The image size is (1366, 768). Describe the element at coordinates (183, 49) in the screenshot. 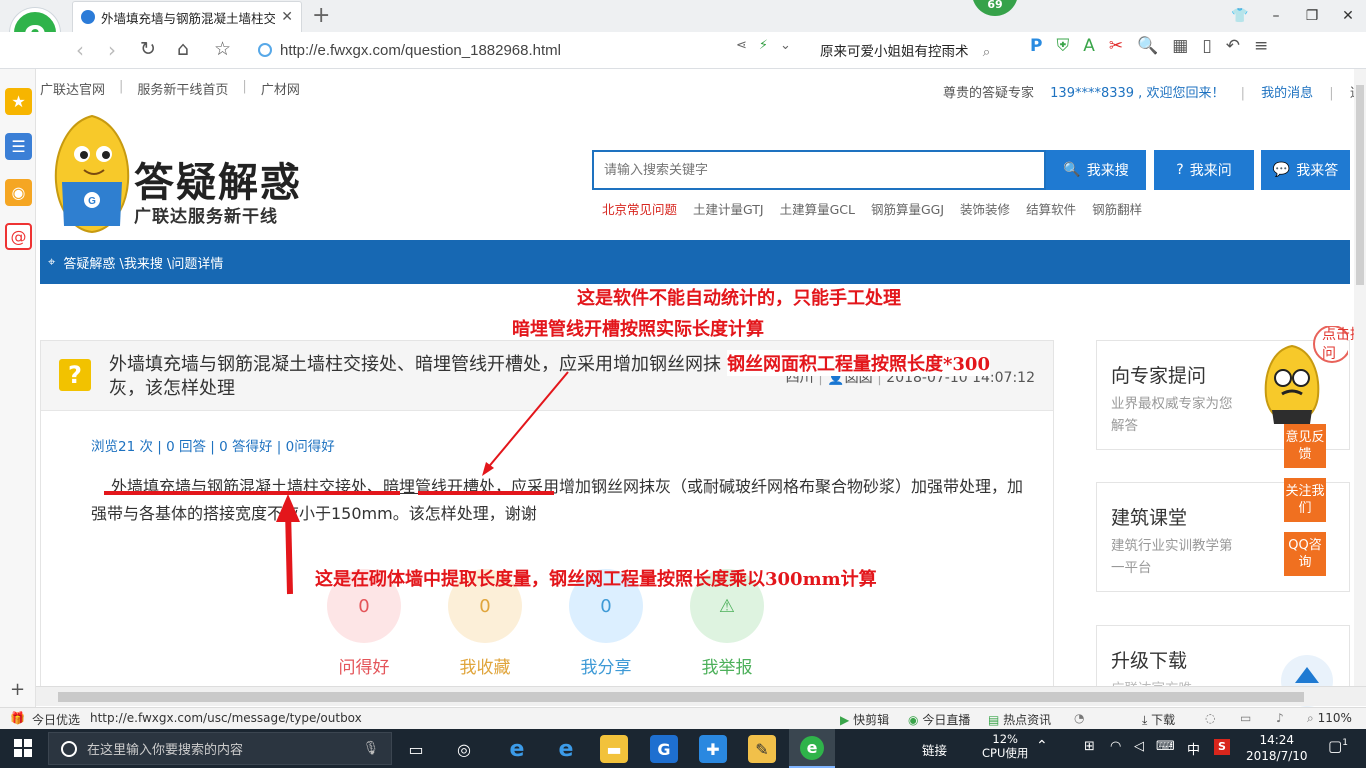

I see `home-icon: ⌂` at that location.